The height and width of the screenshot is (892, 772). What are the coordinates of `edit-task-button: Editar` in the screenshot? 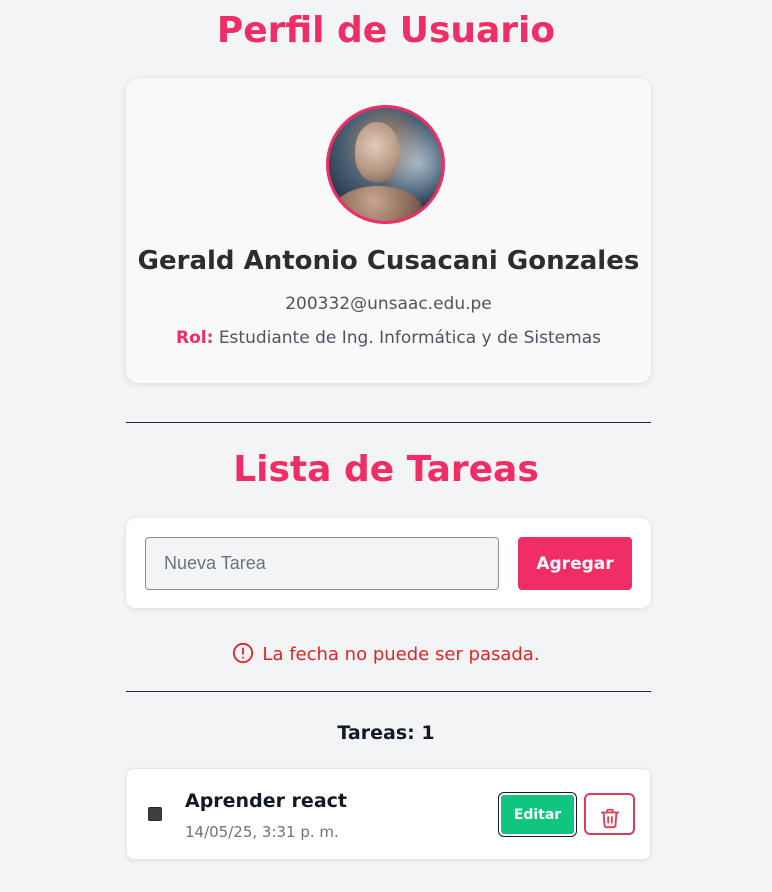 It's located at (537, 814).